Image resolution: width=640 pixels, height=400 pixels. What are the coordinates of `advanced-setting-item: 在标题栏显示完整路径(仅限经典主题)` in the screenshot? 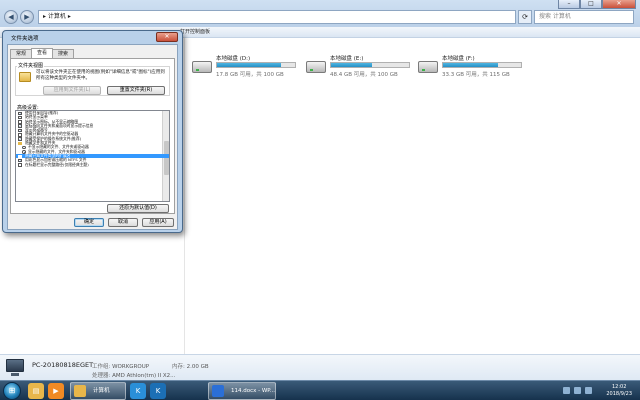 It's located at (92, 164).